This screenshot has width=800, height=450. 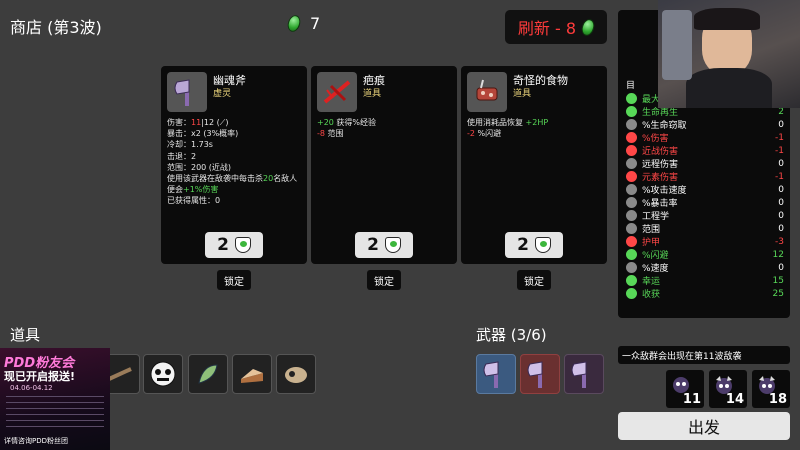 What do you see at coordinates (660, 178) in the screenshot?
I see `stat-label: 元素伤害` at bounding box center [660, 178].